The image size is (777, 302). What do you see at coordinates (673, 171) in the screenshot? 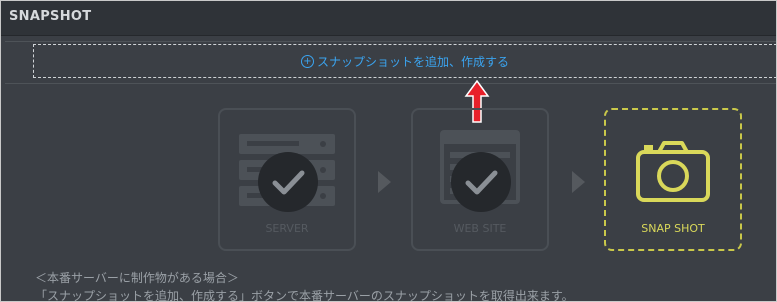
I see `camera-icon` at bounding box center [673, 171].